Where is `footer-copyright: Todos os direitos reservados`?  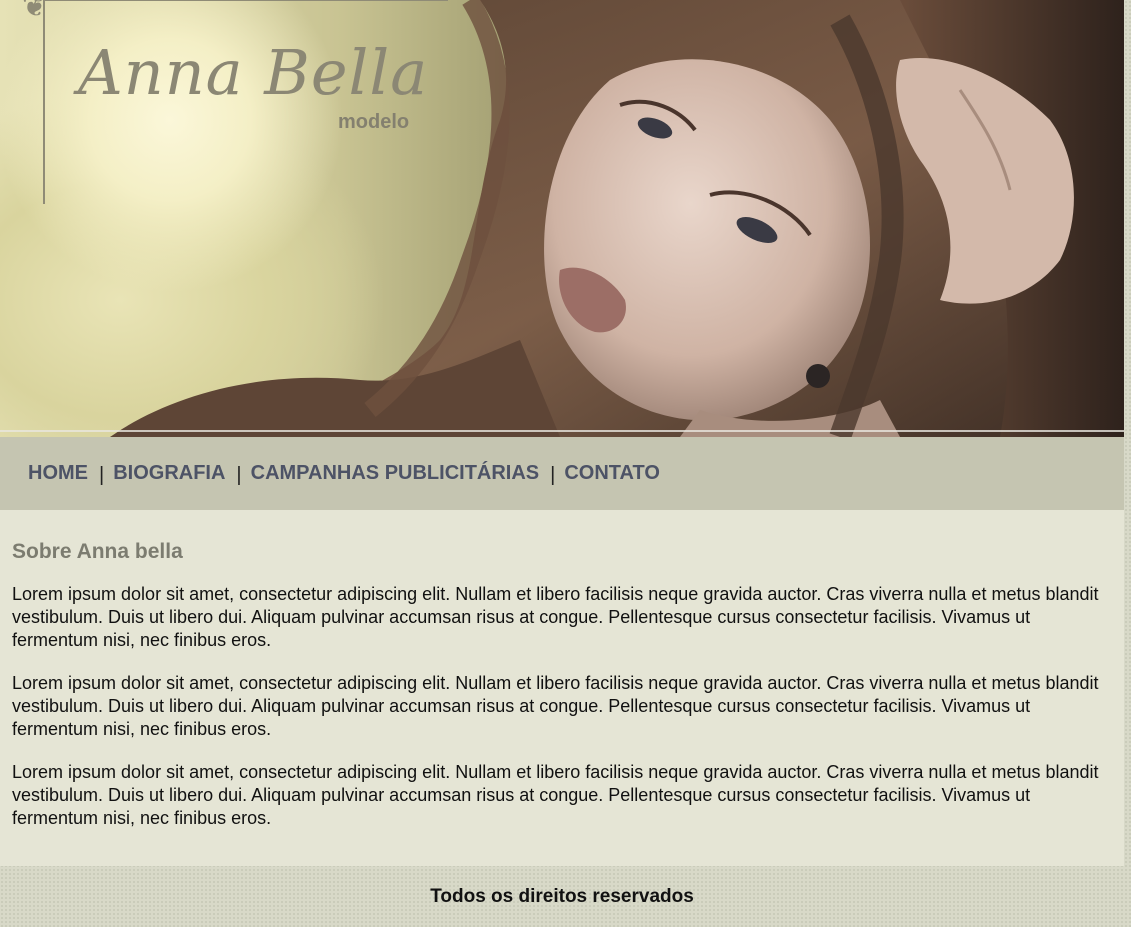 footer-copyright: Todos os direitos reservados is located at coordinates (562, 896).